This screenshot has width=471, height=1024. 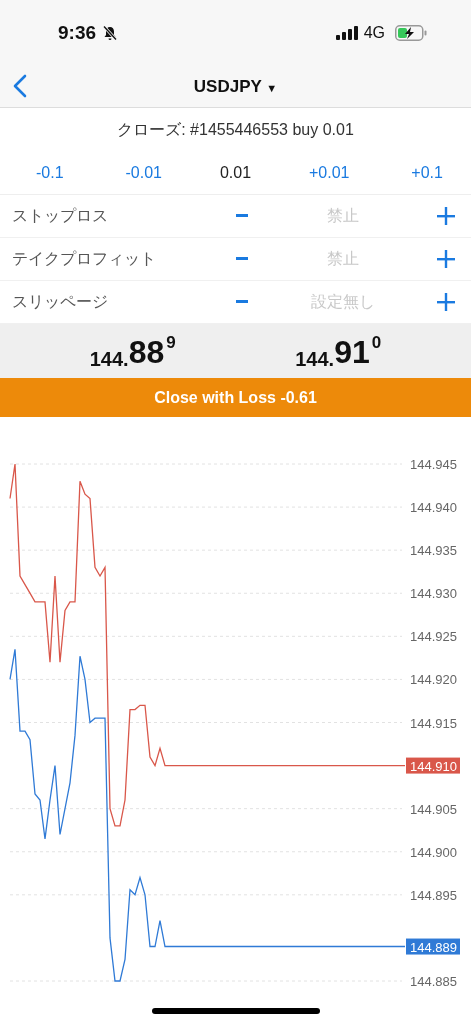 What do you see at coordinates (433, 594) in the screenshot?
I see `axis-label: 144.930` at bounding box center [433, 594].